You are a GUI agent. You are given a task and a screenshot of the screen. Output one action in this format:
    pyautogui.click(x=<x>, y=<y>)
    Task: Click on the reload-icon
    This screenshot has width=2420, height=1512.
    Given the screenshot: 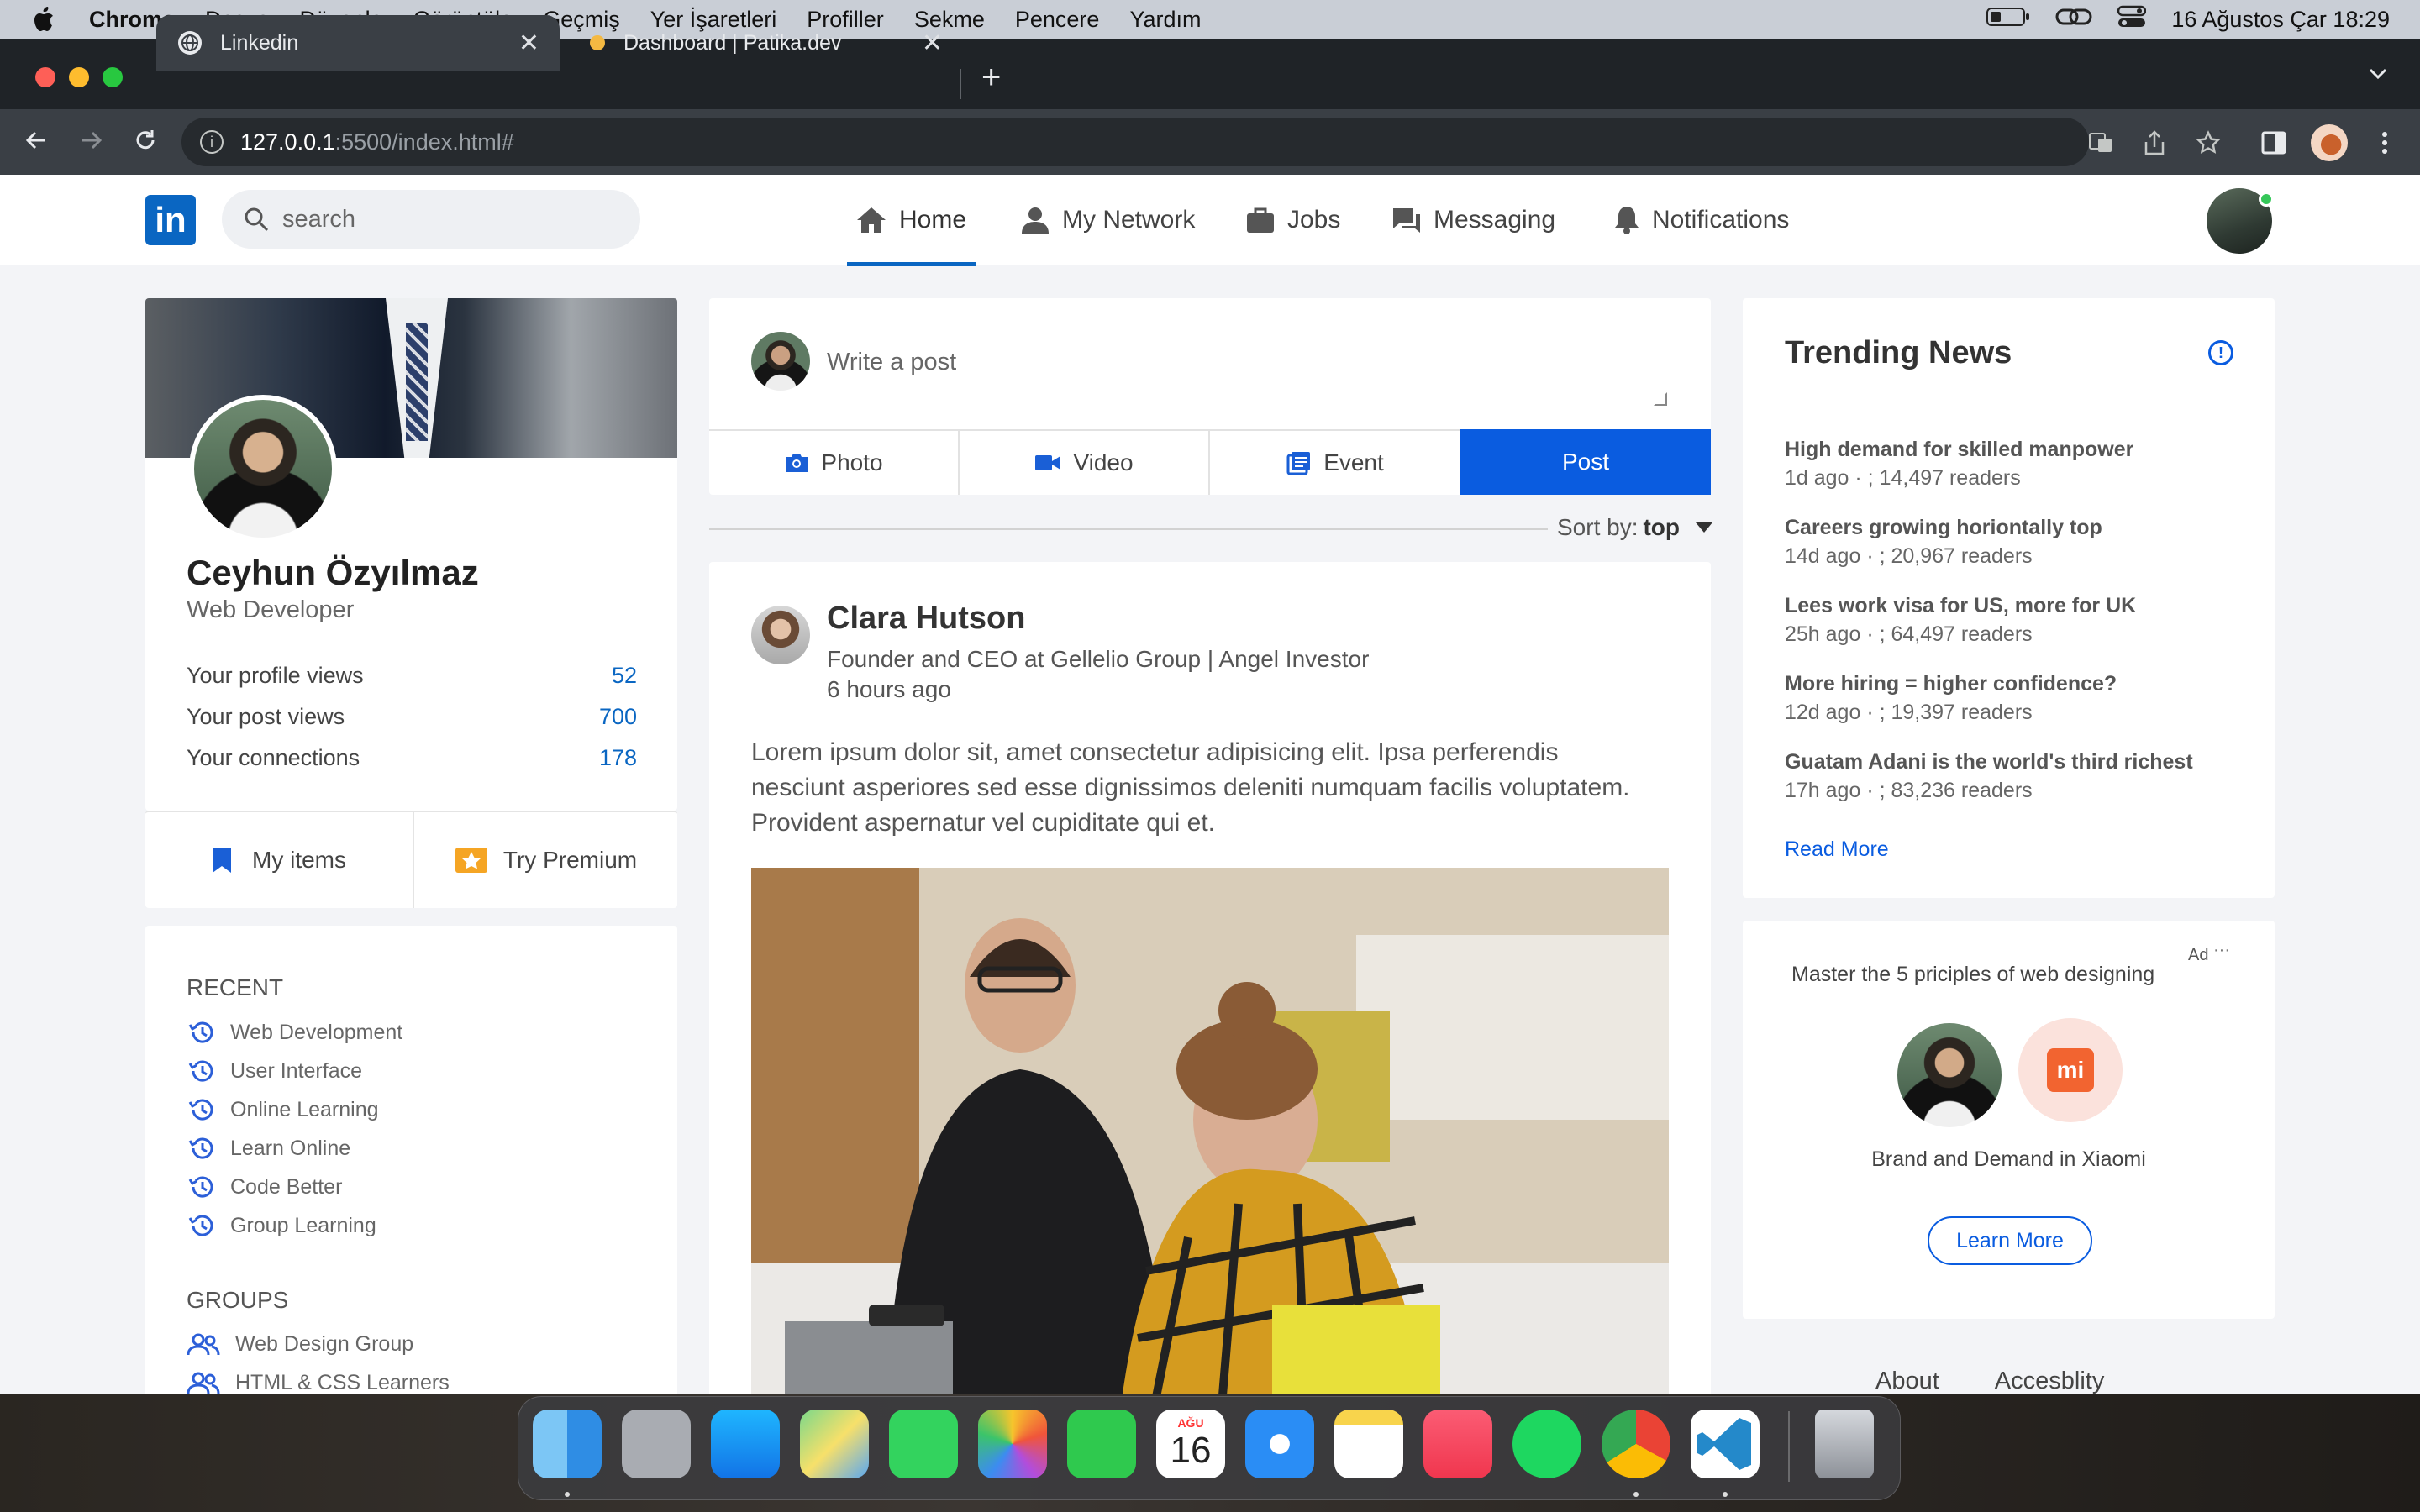 What is the action you would take?
    pyautogui.click(x=145, y=140)
    